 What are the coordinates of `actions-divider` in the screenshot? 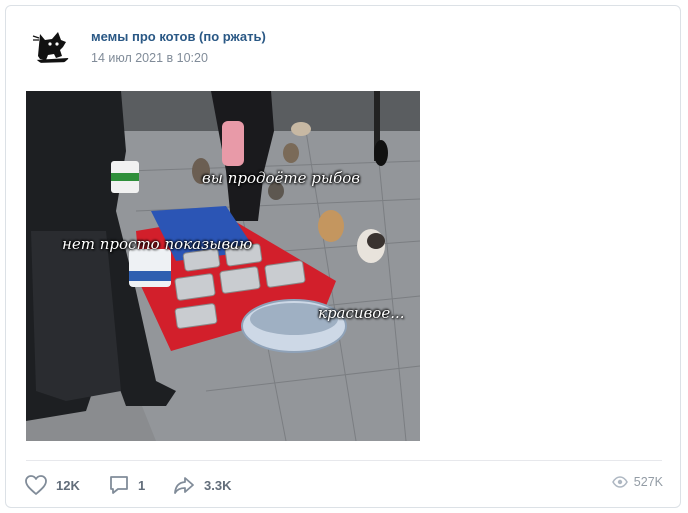 It's located at (344, 460).